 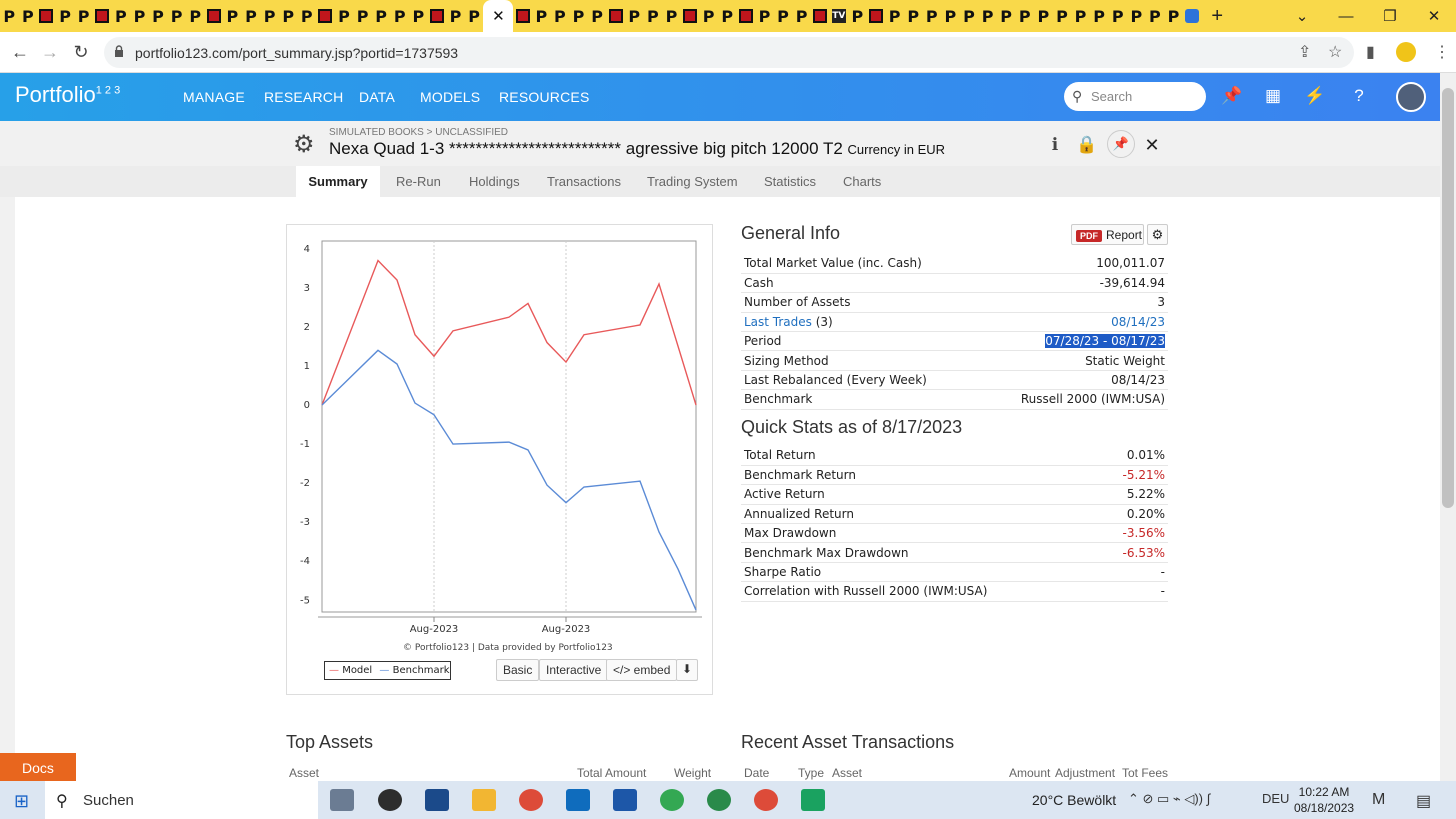 I want to click on tab-transactions: Transactions, so click(x=584, y=181).